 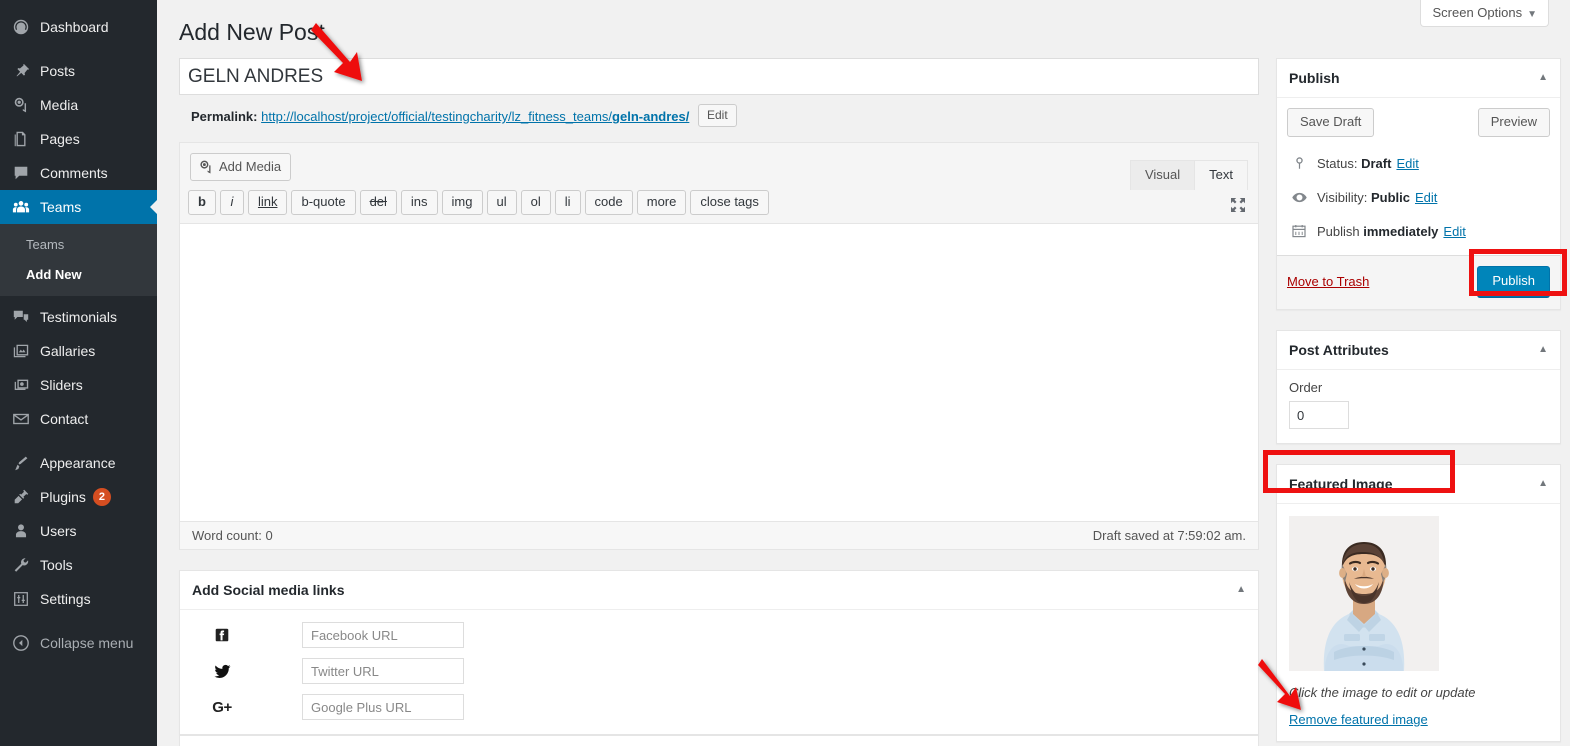 I want to click on featured-image-thumbnail, so click(x=1364, y=593).